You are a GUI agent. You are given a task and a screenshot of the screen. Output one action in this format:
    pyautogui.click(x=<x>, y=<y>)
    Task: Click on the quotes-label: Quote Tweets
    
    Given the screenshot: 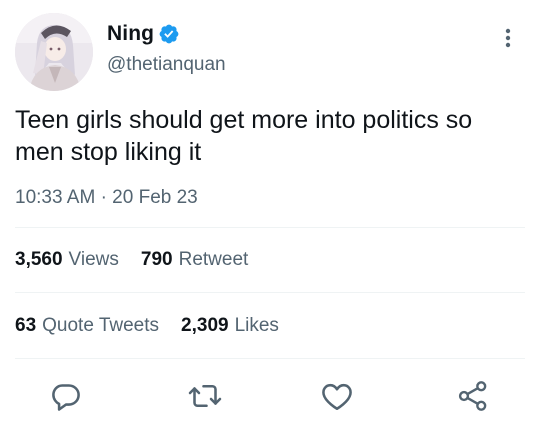 What is the action you would take?
    pyautogui.click(x=101, y=325)
    